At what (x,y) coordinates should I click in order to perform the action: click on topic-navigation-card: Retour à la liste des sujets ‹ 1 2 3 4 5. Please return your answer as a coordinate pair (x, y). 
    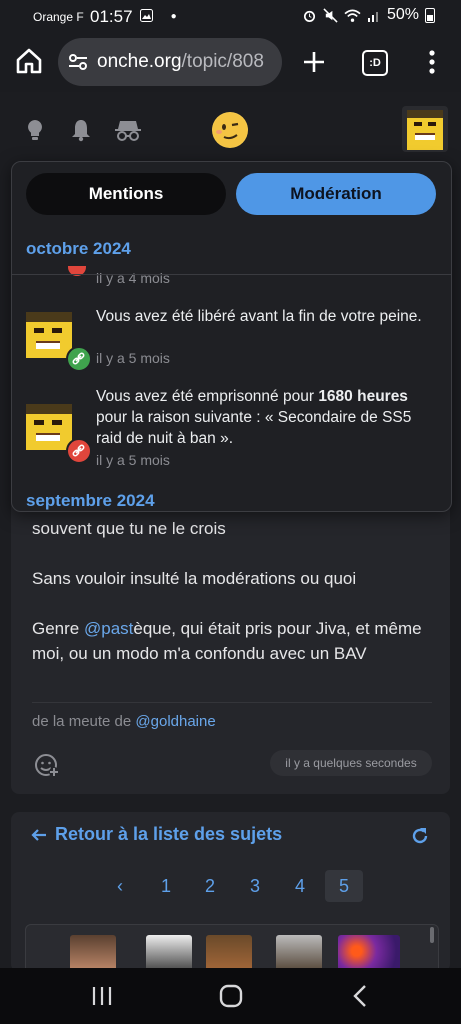
    Looking at the image, I should click on (230, 892).